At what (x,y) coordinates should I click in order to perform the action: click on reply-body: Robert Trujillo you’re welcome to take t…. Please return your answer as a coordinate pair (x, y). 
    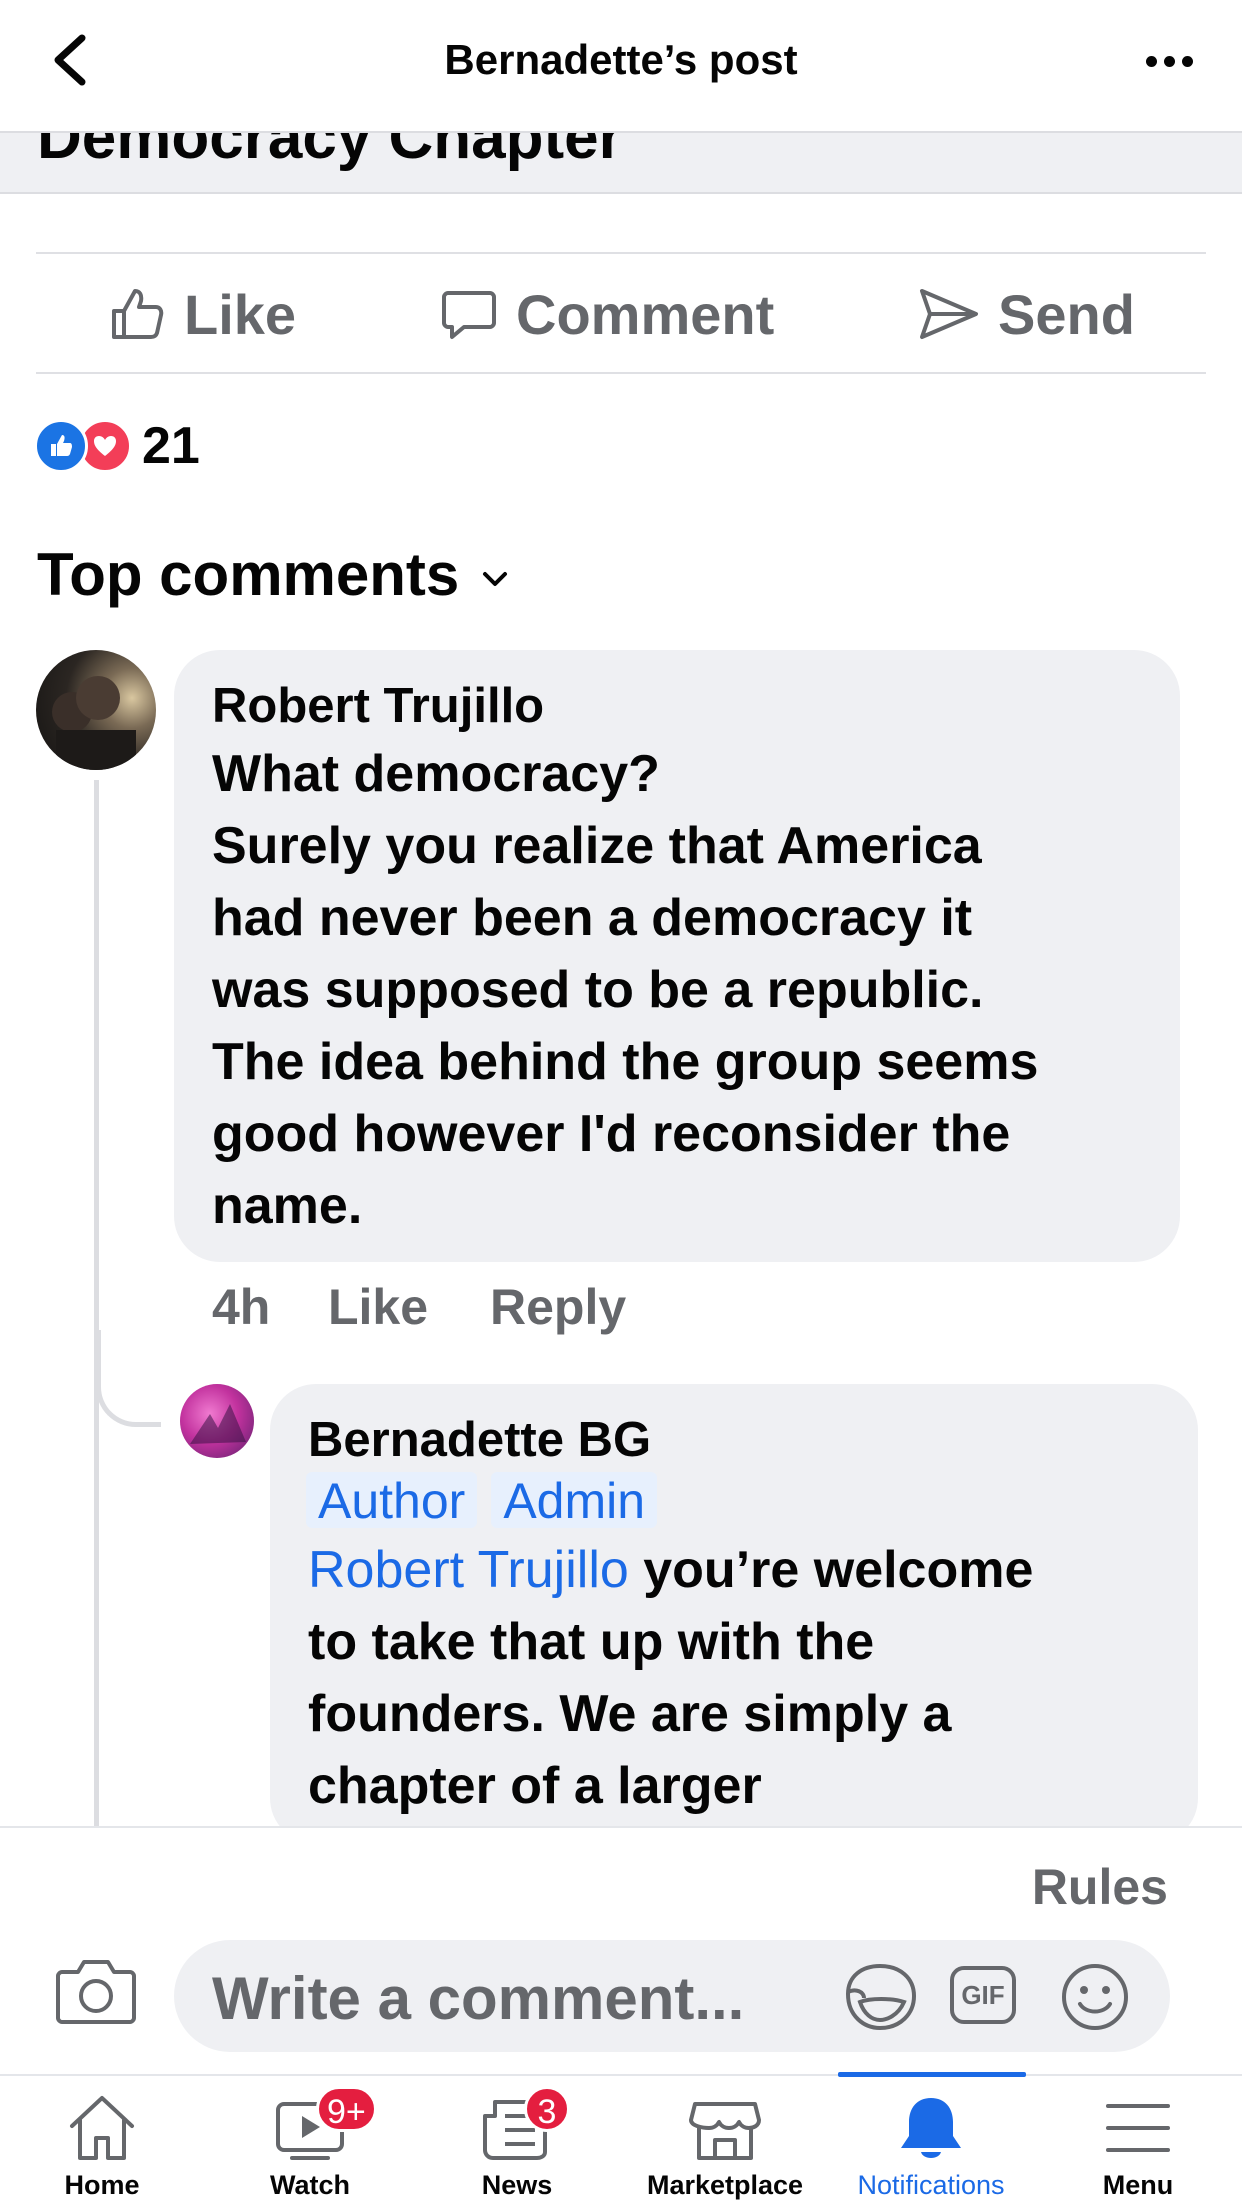
    Looking at the image, I should click on (748, 1678).